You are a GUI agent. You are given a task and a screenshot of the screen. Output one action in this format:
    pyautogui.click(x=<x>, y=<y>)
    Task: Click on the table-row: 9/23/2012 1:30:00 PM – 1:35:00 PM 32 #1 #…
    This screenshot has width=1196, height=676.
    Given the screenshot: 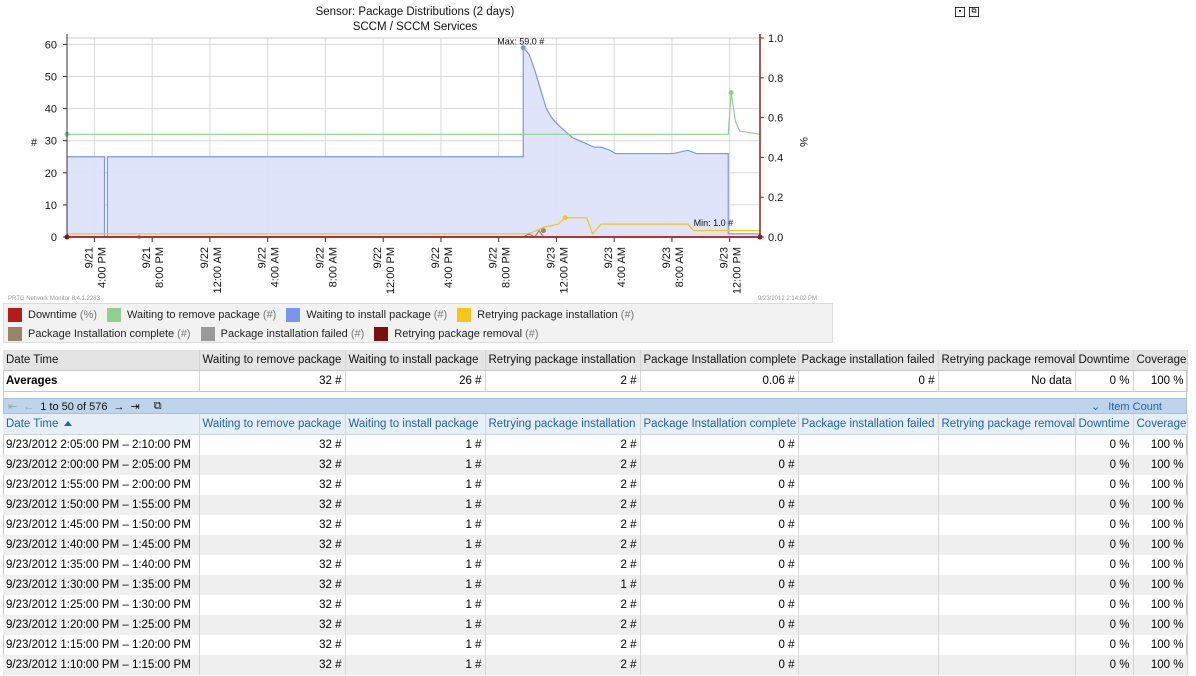 What is the action you would take?
    pyautogui.click(x=595, y=585)
    